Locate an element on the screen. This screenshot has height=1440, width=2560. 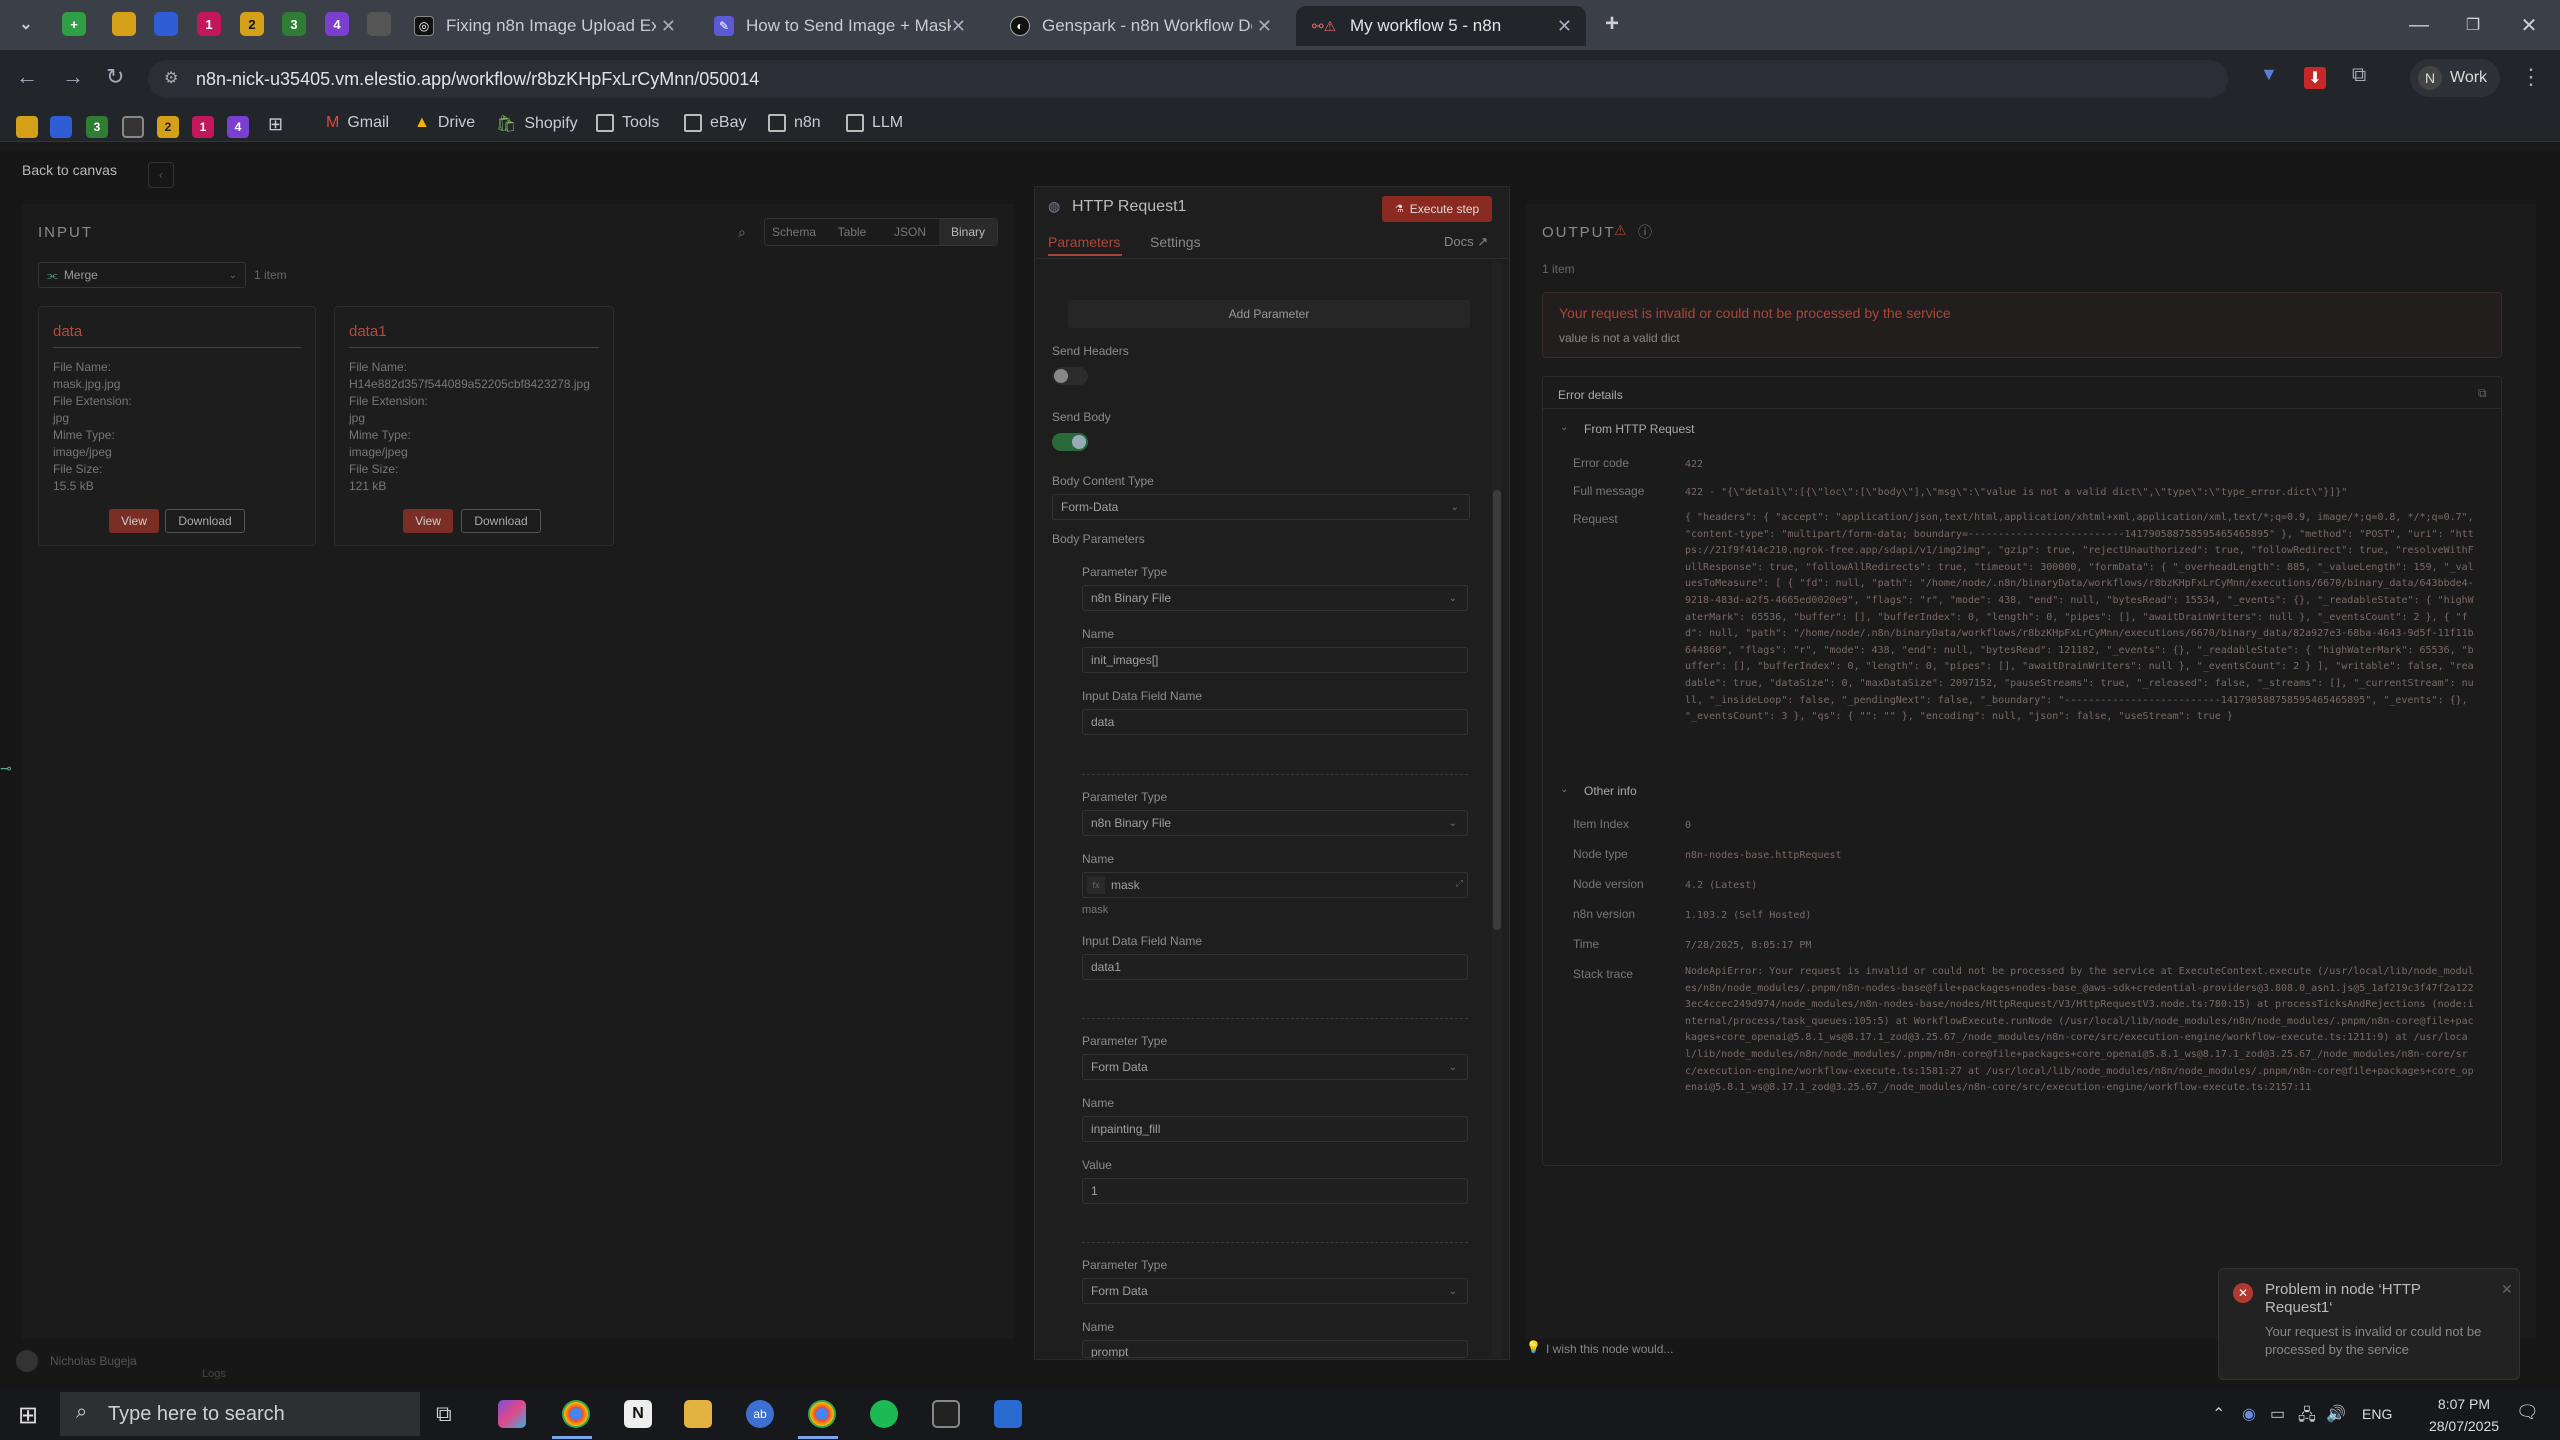
chrome-icon is located at coordinates (576, 1414).